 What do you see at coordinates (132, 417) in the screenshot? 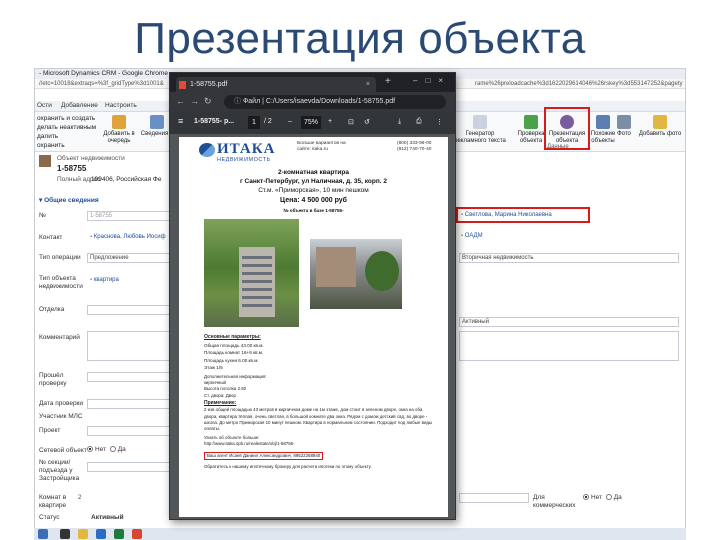
I see `mls-field` at bounding box center [132, 417].